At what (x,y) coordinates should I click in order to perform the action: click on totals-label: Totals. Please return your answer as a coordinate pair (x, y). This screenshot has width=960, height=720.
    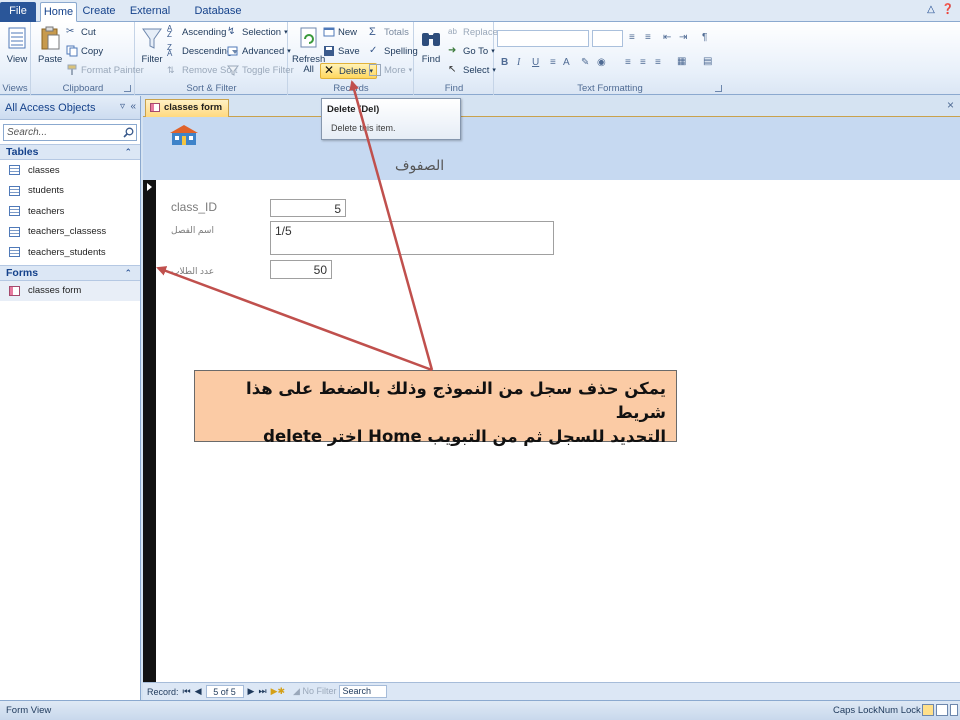
    Looking at the image, I should click on (396, 32).